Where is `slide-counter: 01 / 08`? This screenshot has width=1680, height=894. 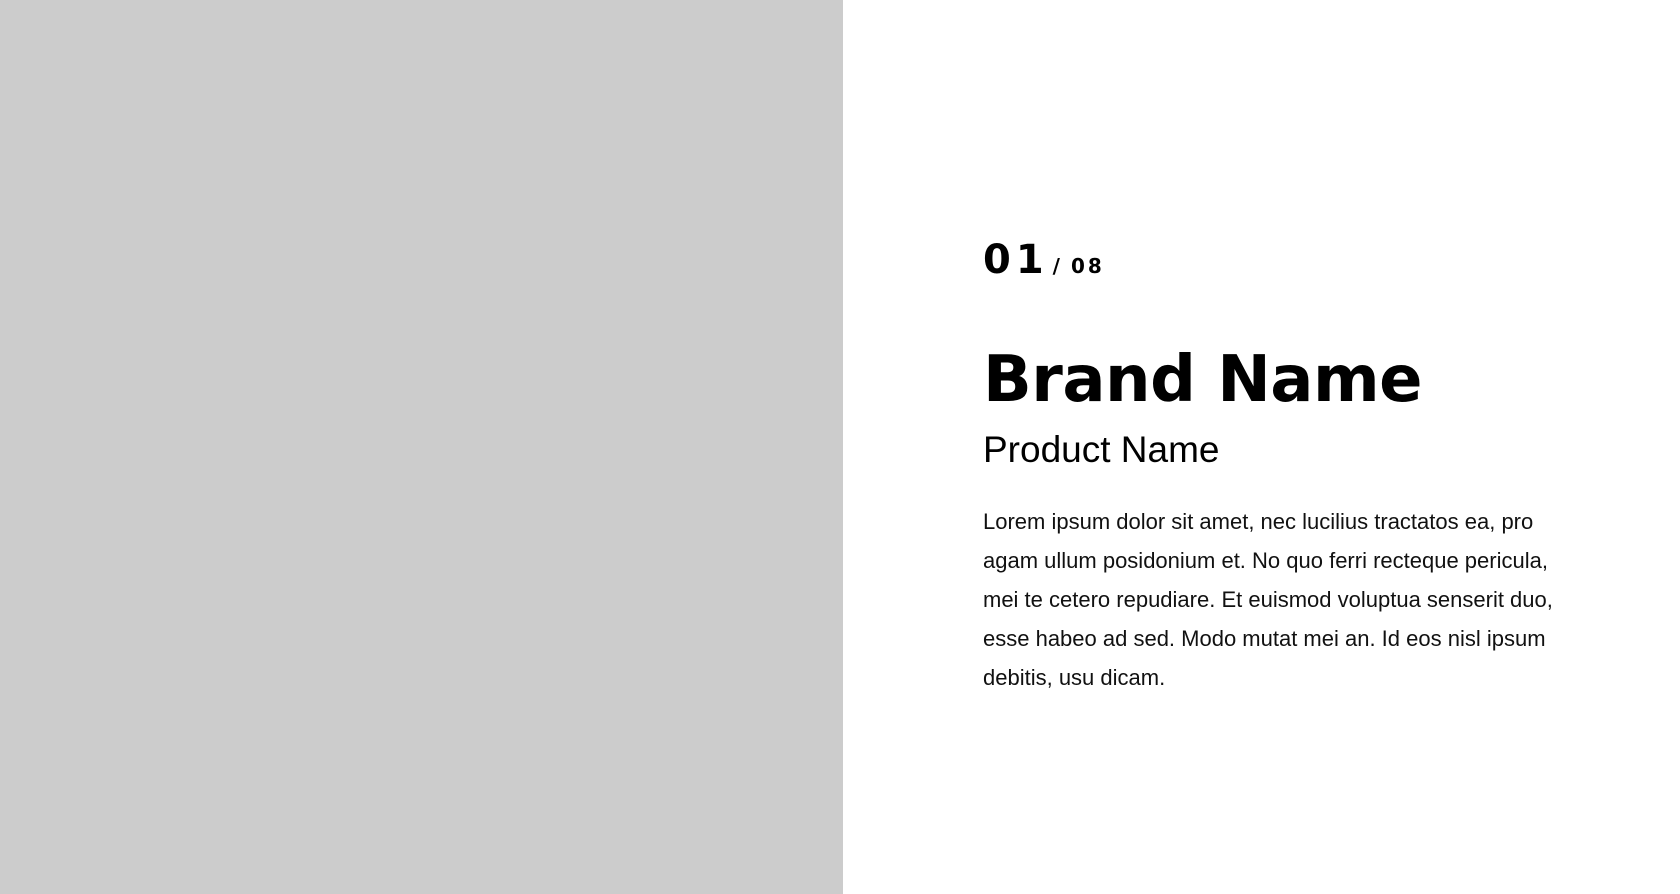 slide-counter: 01 / 08 is located at coordinates (1273, 260).